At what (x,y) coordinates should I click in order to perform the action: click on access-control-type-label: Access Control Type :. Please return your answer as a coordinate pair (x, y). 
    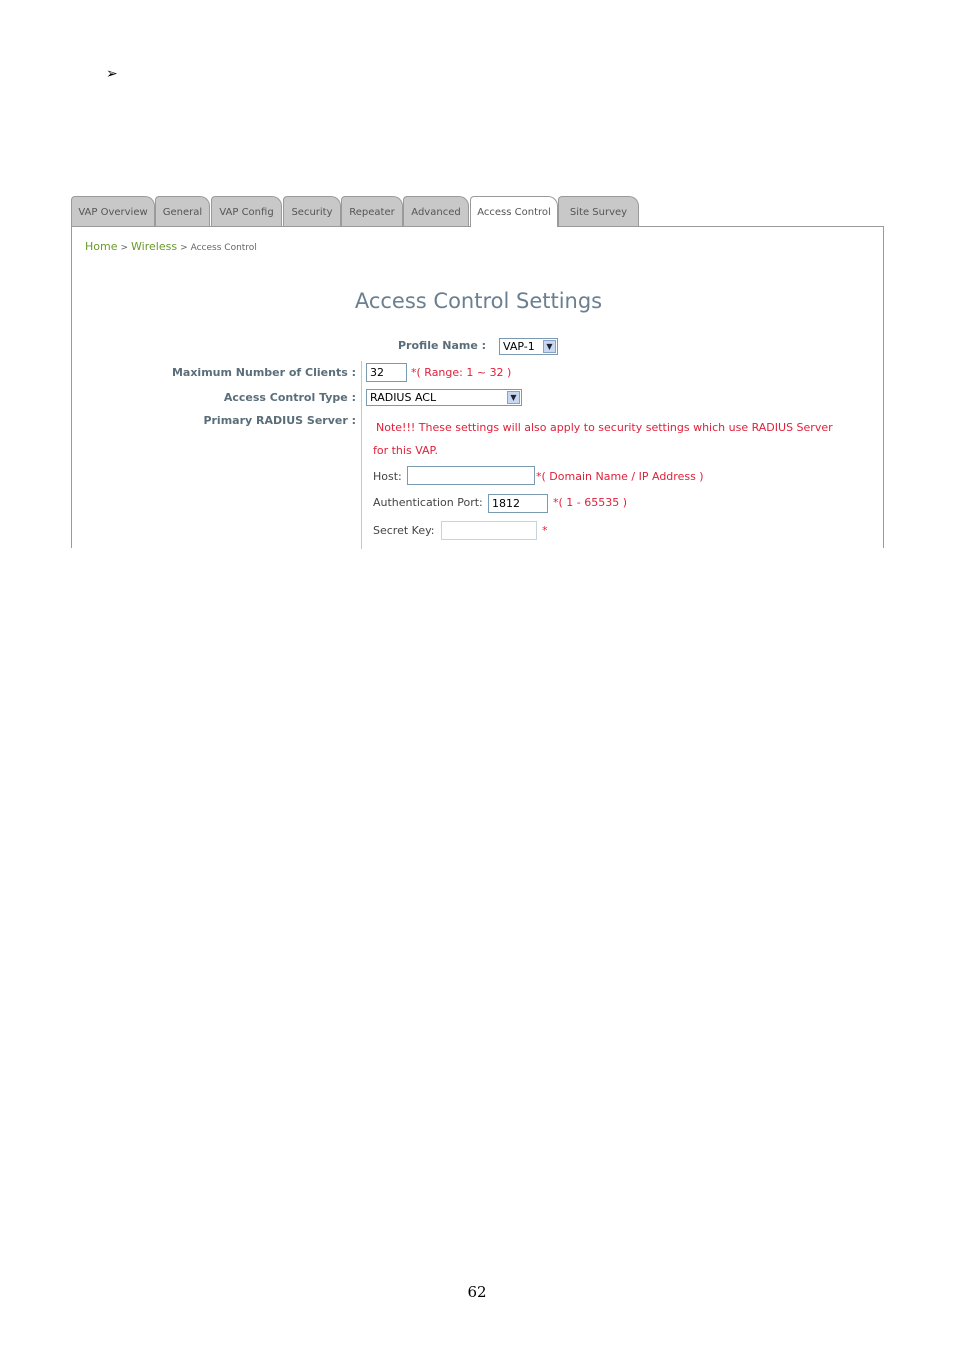
    Looking at the image, I should click on (289, 397).